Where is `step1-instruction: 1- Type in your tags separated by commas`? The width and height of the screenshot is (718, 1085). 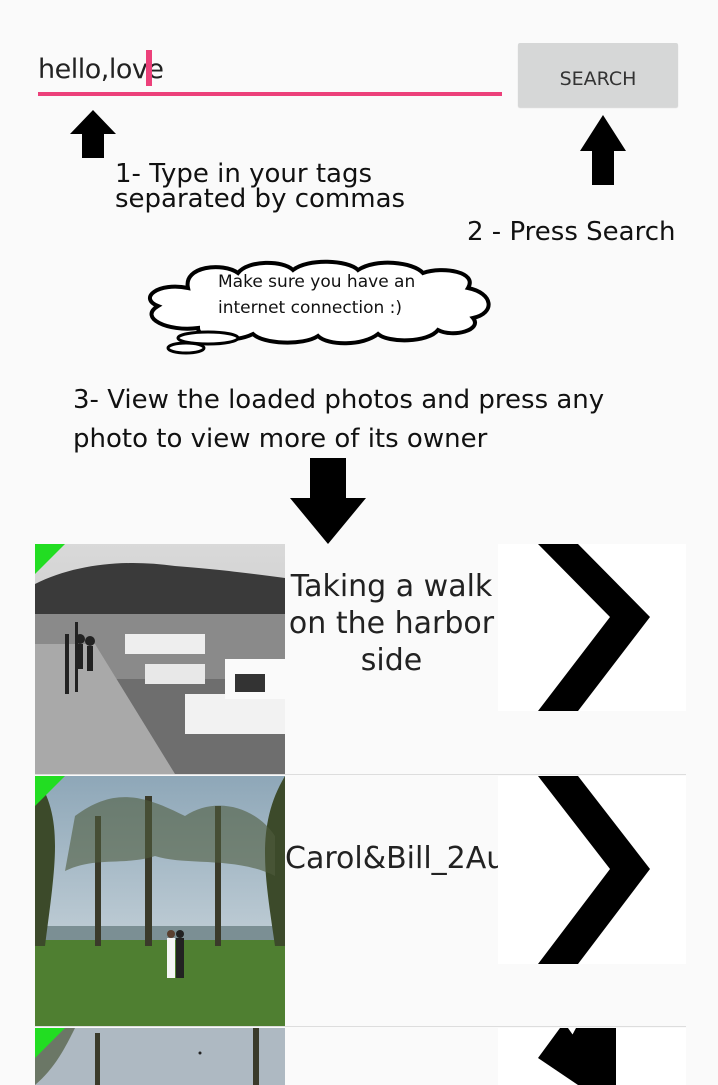 step1-instruction: 1- Type in your tags separated by commas is located at coordinates (260, 187).